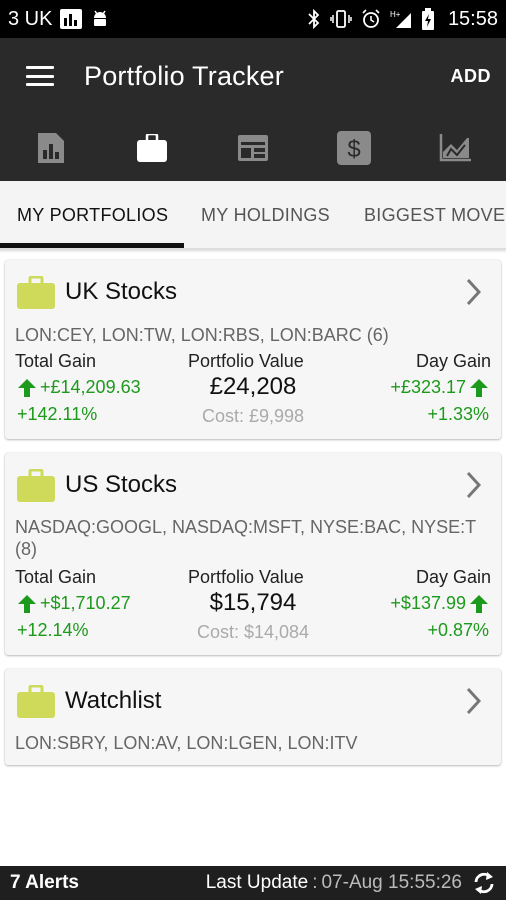 The image size is (506, 900). Describe the element at coordinates (253, 251) in the screenshot. I see `tab-bar-shadow` at that location.